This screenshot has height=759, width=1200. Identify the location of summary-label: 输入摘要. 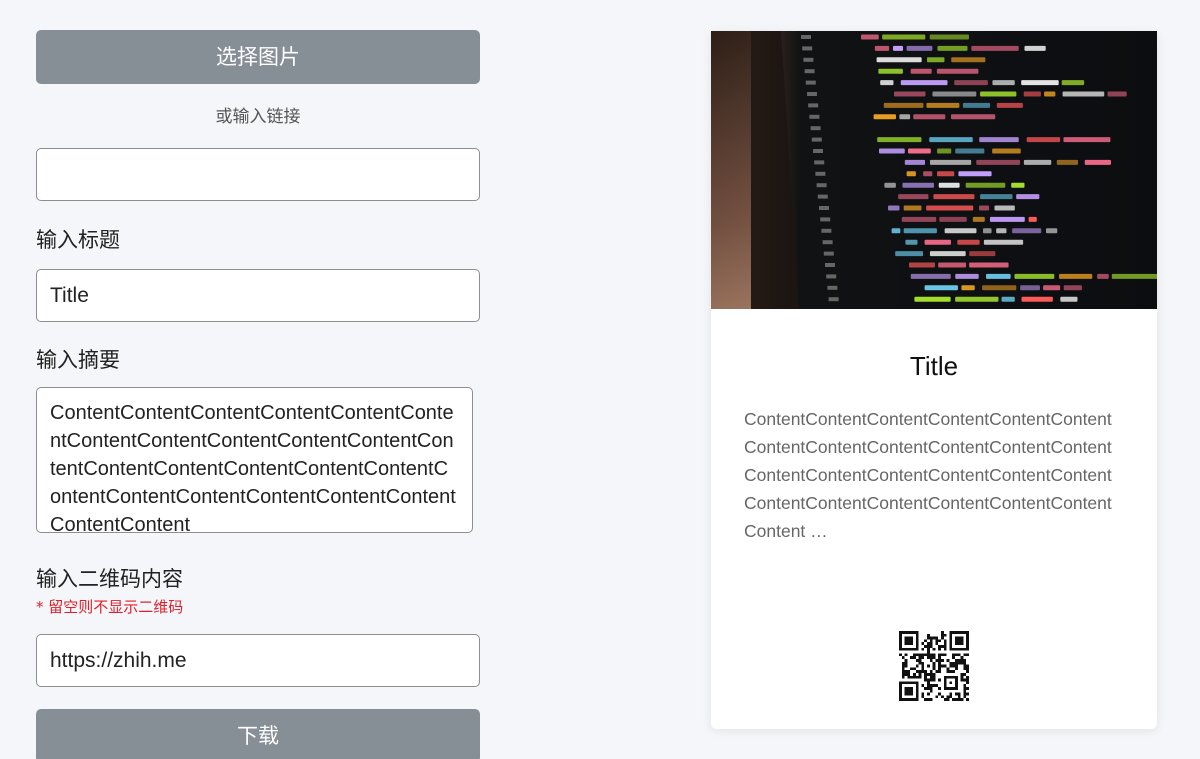
(78, 360).